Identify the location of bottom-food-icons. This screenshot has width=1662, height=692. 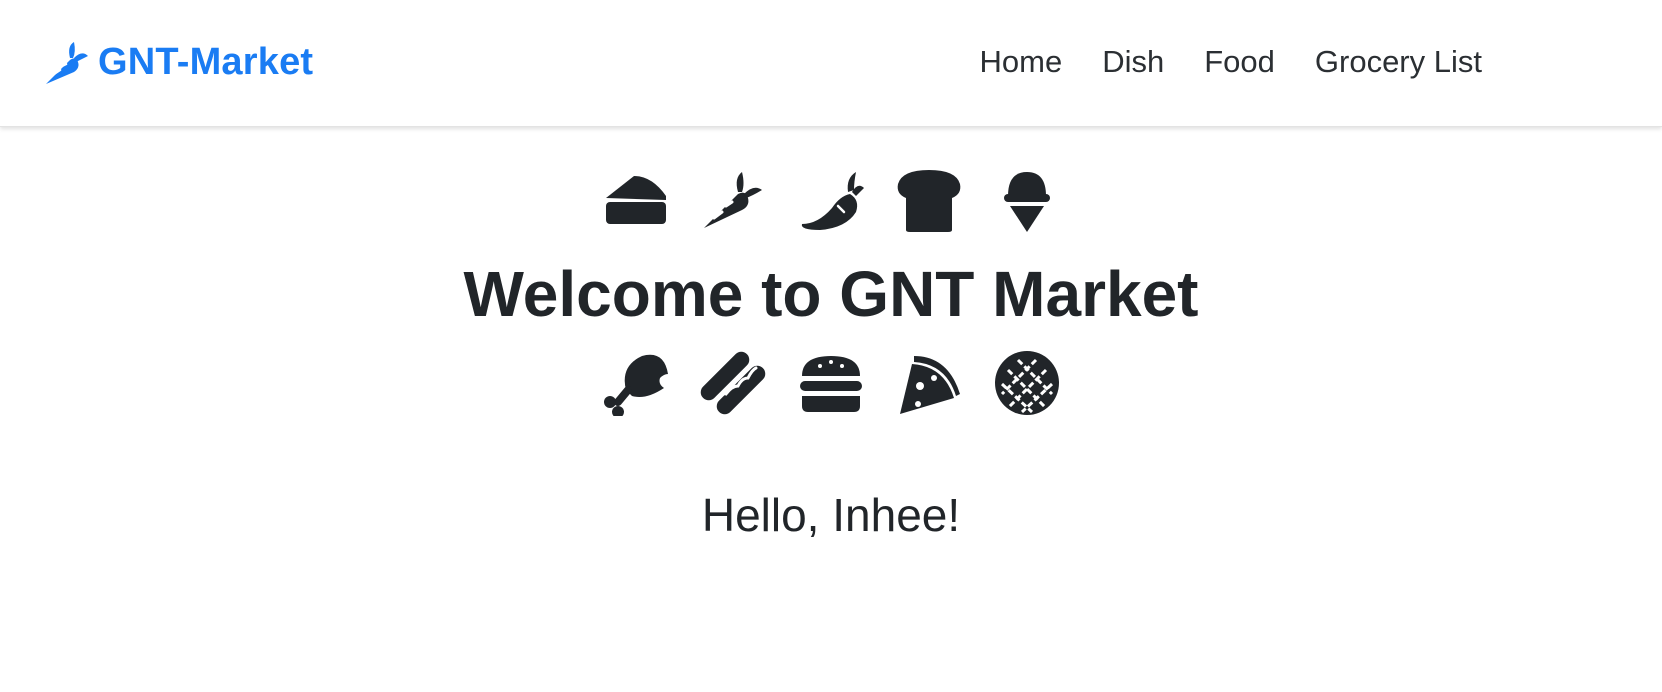
(831, 383).